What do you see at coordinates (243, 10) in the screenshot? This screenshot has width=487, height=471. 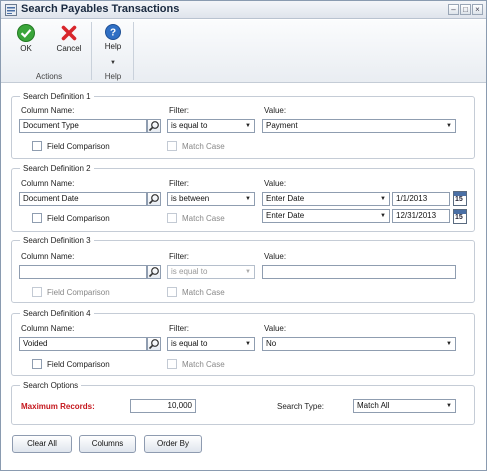 I see `title-bar: Search Payables Transactions – □ ×` at bounding box center [243, 10].